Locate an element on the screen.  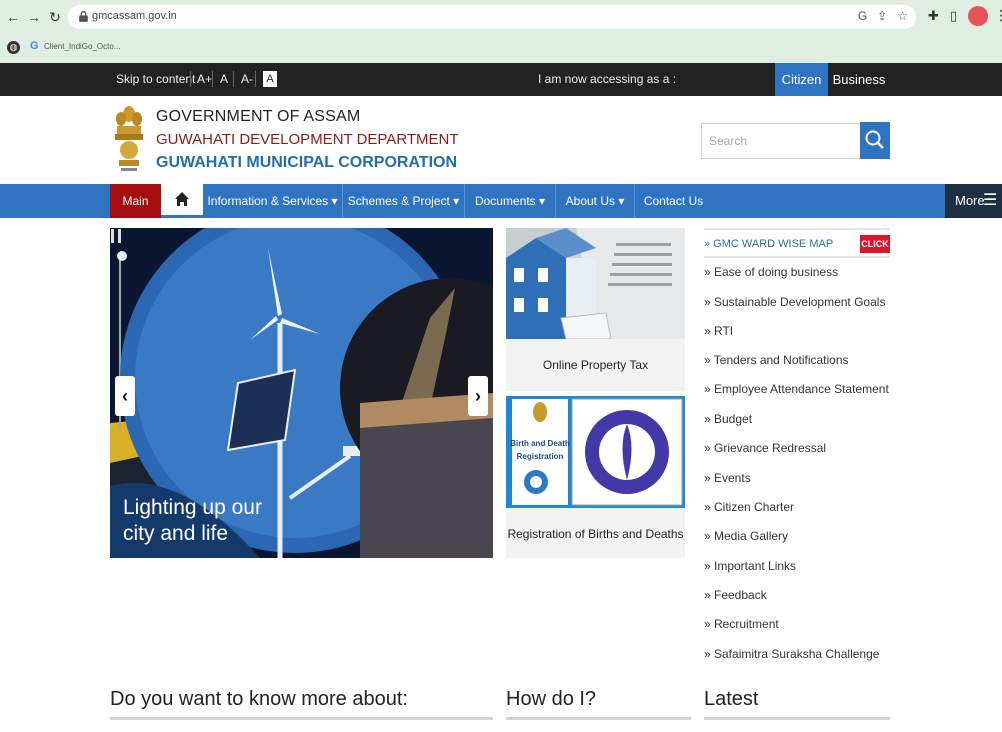
birth-death-img-text-1: Birth and Death is located at coordinates (540, 443).